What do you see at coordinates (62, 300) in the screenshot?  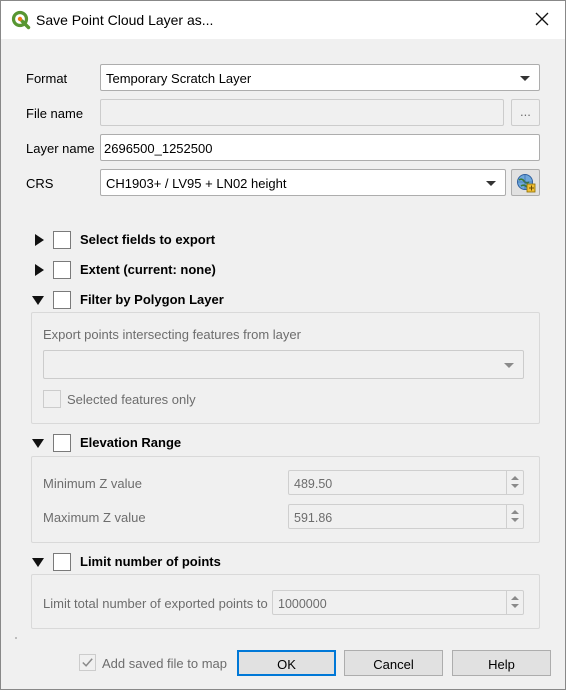 I see `filter-polygon-checkbox` at bounding box center [62, 300].